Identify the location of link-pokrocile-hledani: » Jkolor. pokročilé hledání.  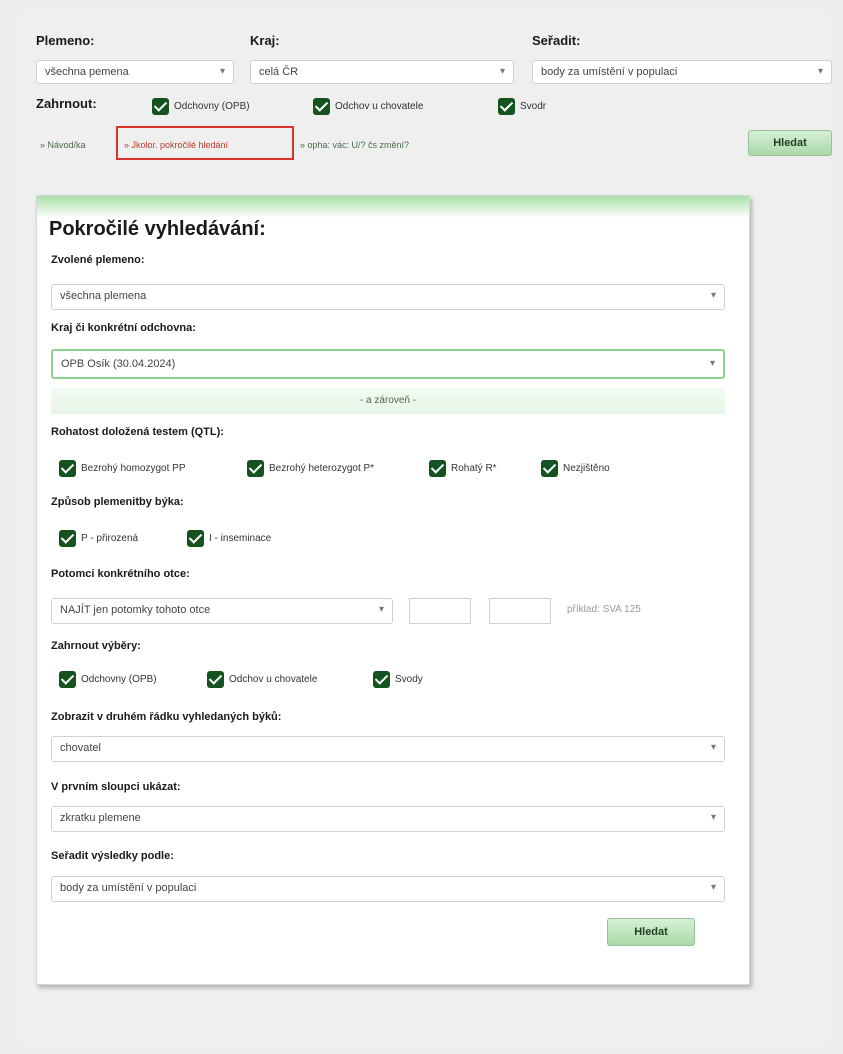
(176, 145).